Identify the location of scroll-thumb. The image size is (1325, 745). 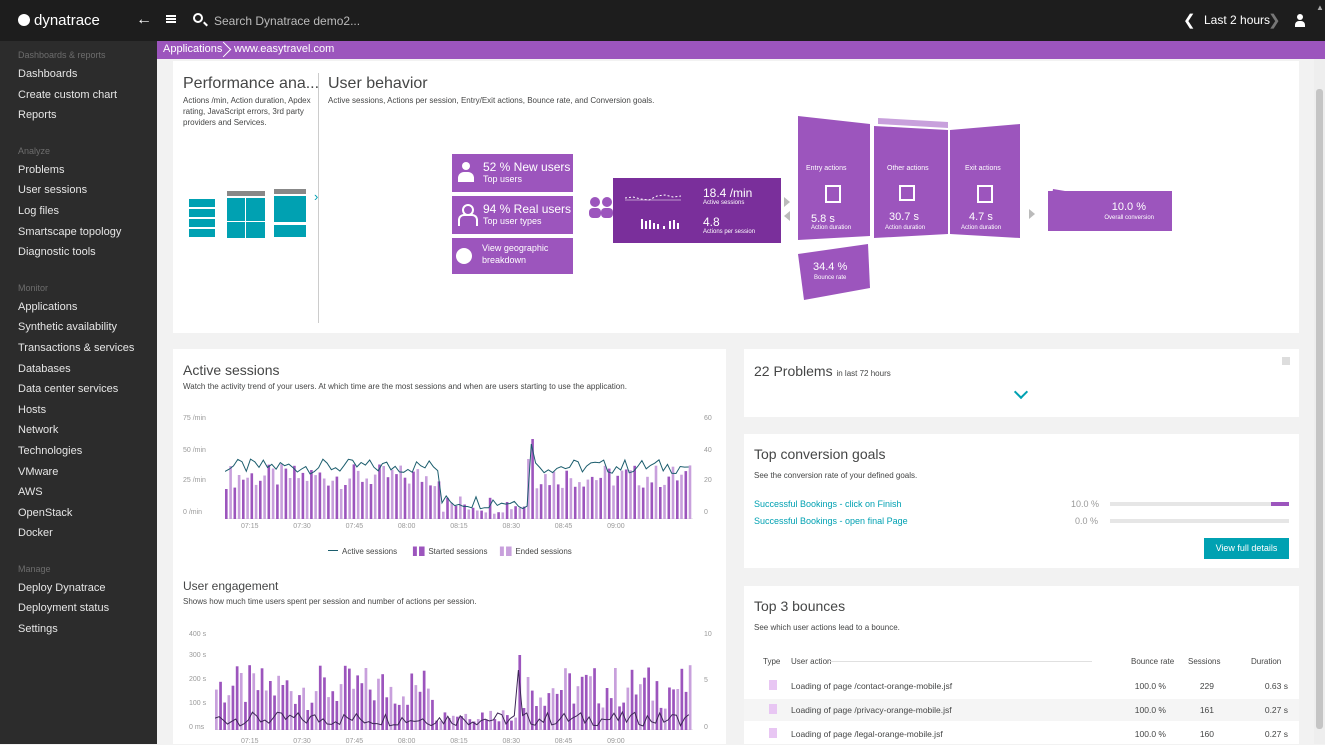
(1319, 409).